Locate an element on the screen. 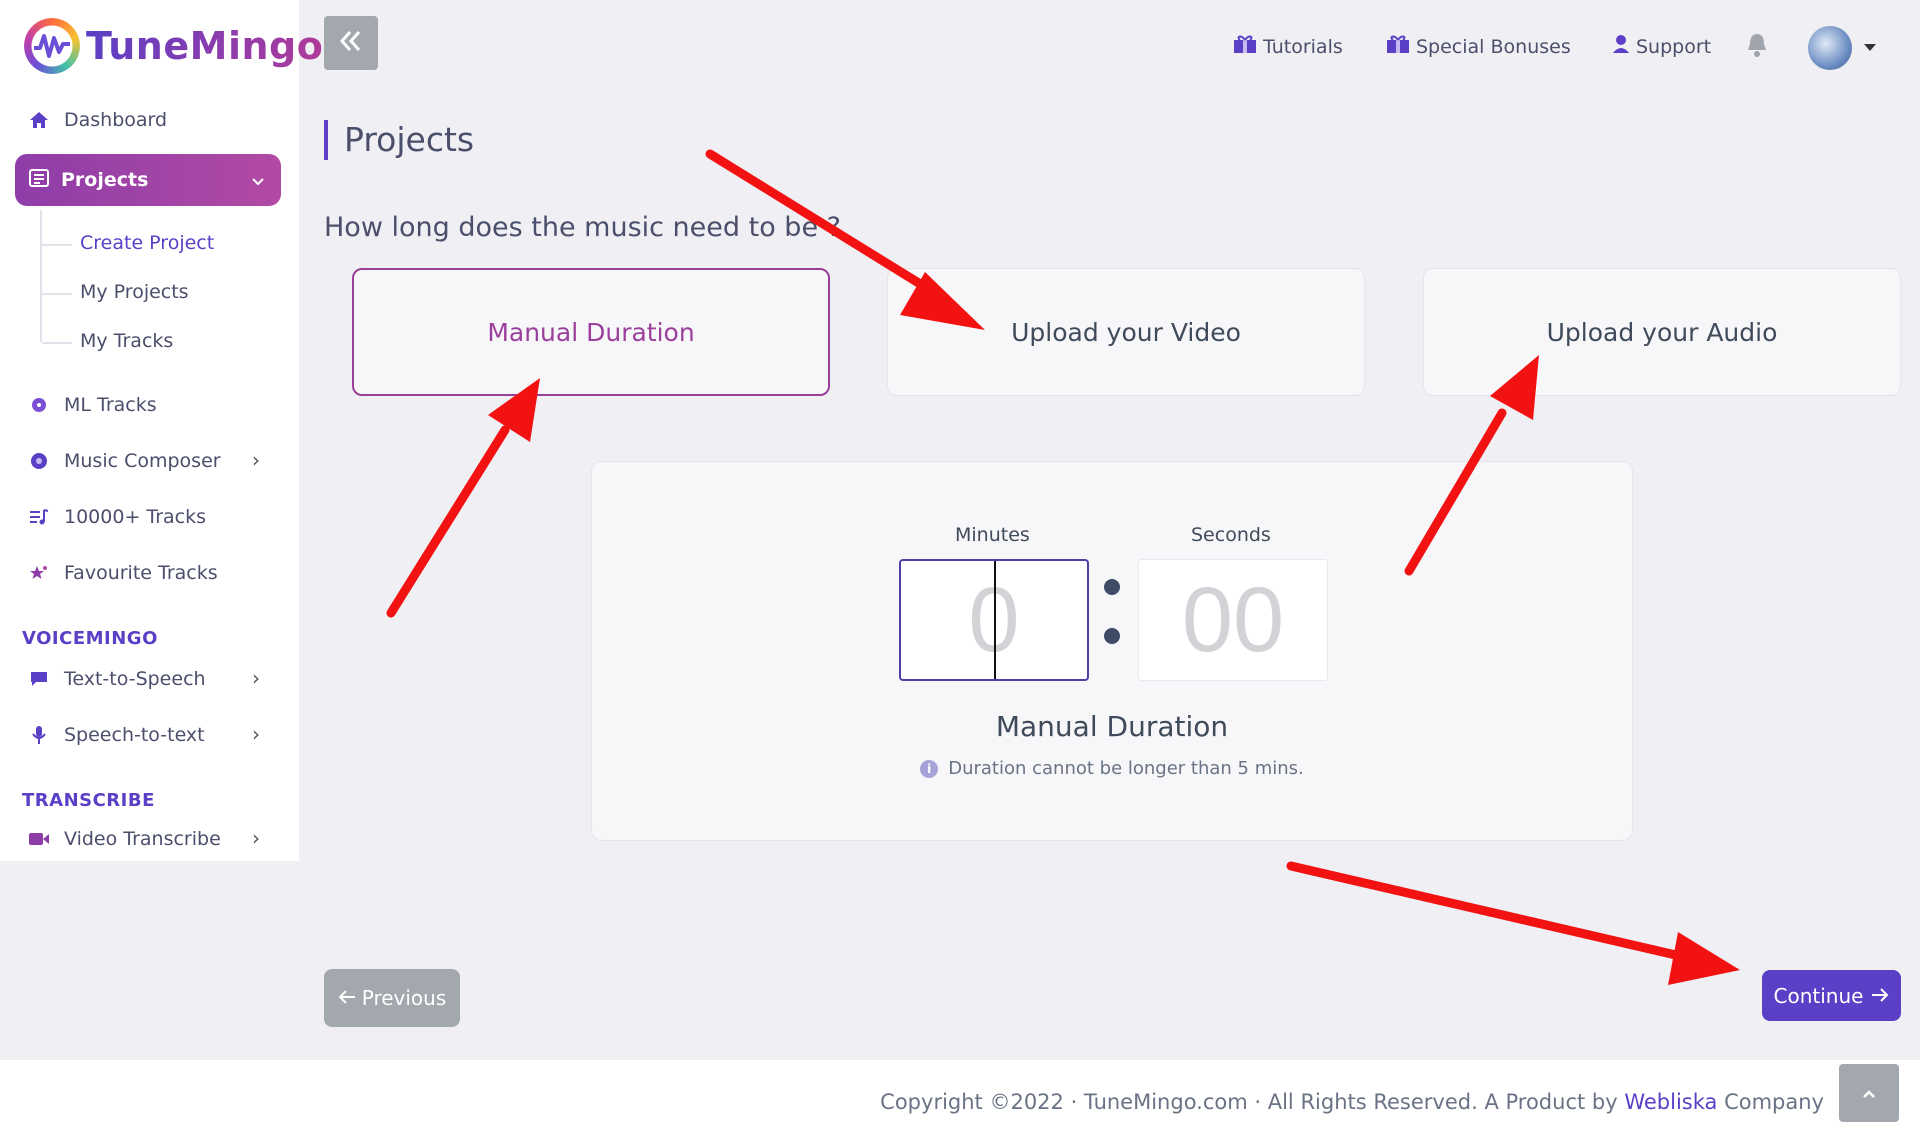 The image size is (1920, 1145). submenu-line is located at coordinates (41, 276).